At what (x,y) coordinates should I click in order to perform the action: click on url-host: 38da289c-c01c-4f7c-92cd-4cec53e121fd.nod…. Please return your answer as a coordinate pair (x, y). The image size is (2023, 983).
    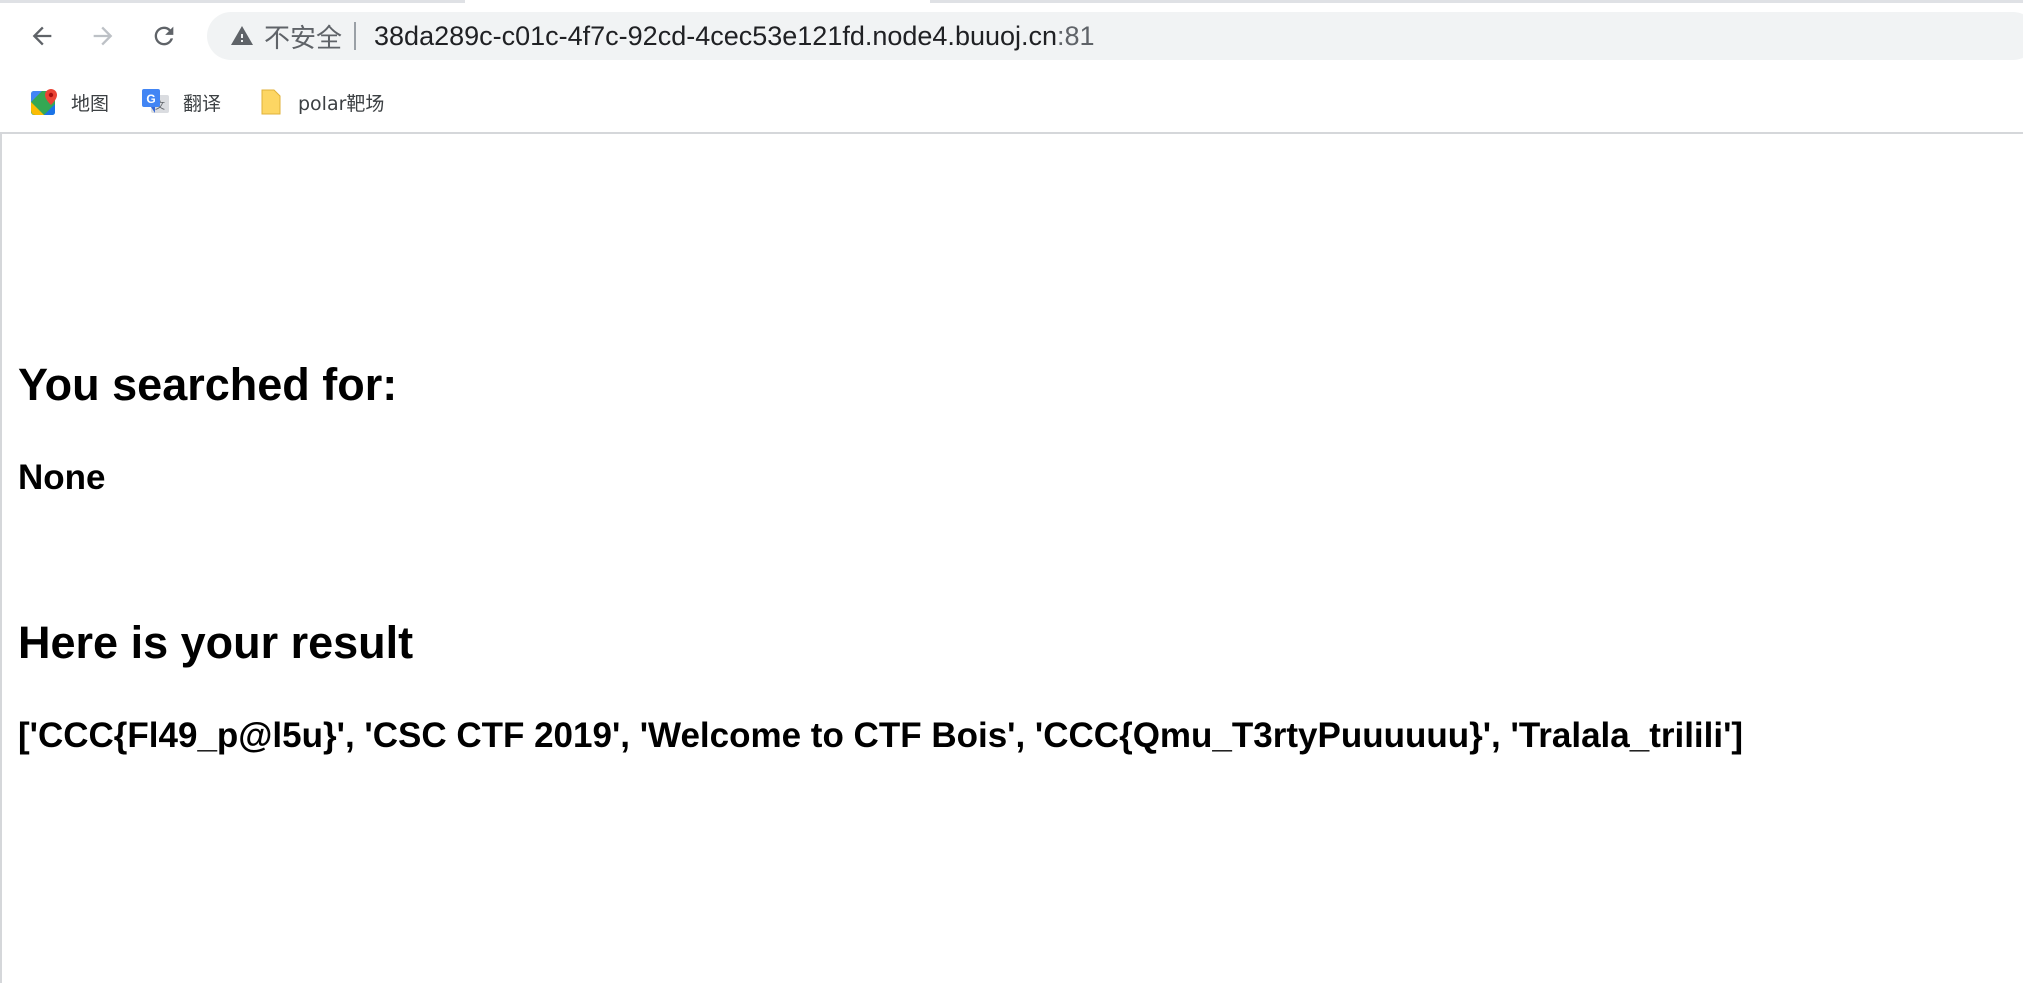
    Looking at the image, I should click on (716, 35).